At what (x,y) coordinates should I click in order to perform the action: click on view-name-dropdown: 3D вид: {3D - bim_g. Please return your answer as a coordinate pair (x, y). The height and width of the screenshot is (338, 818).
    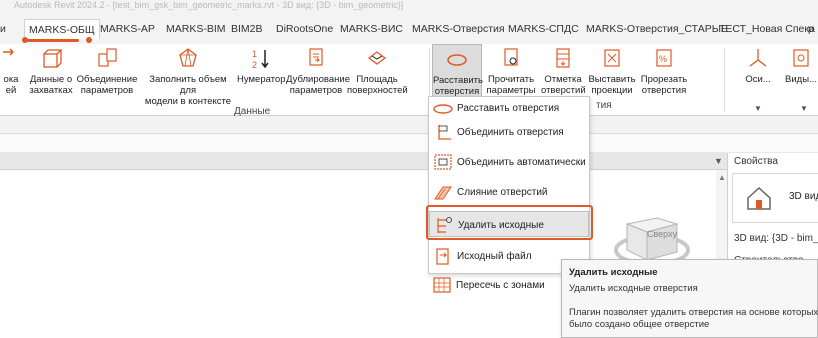
    Looking at the image, I should click on (776, 238).